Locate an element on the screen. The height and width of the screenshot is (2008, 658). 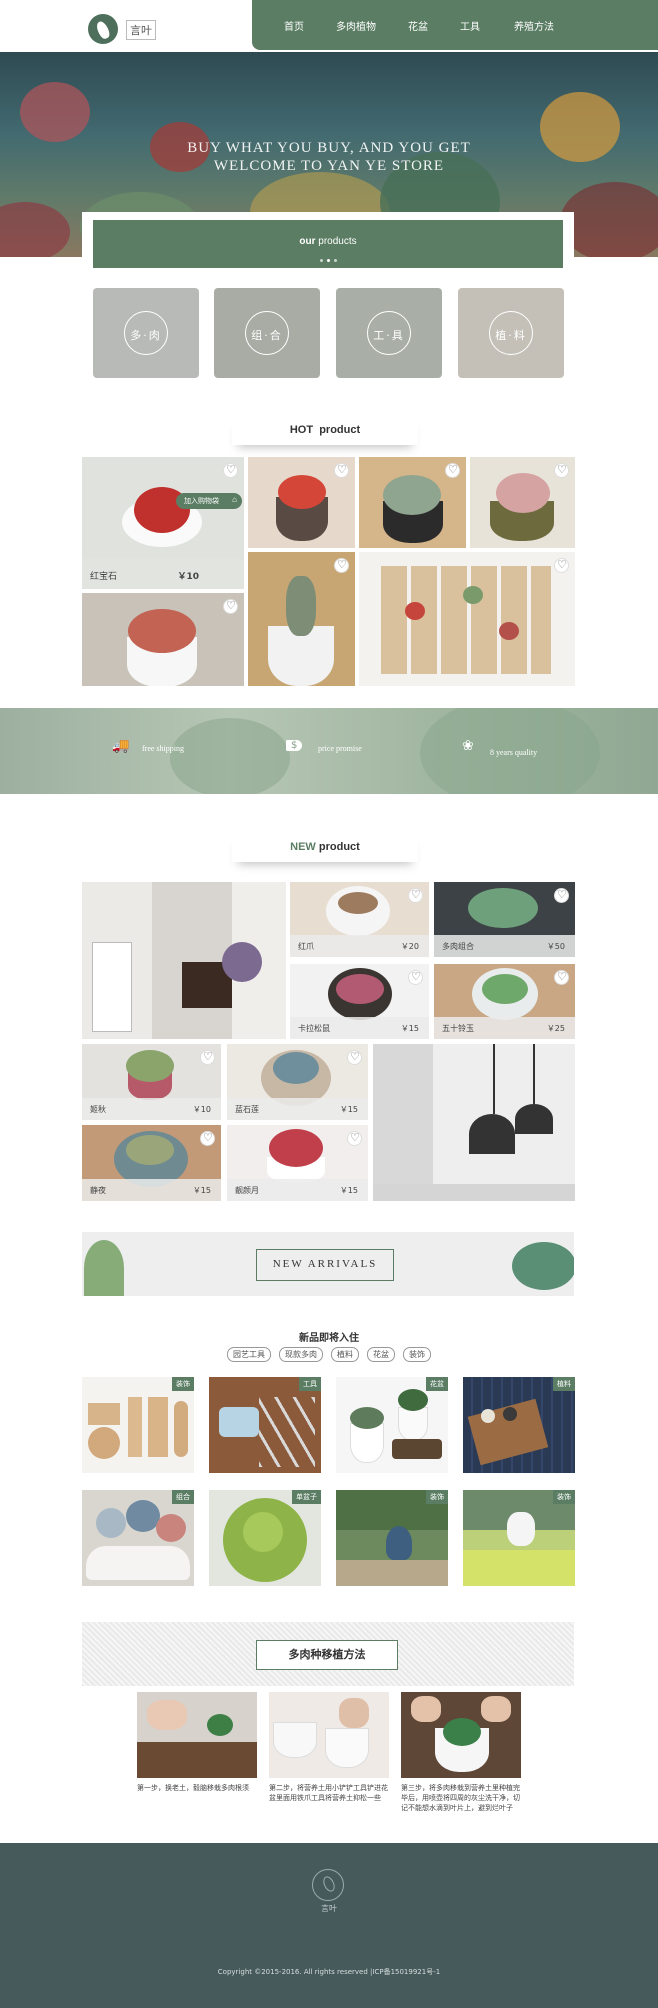
nav-tools: 工具 is located at coordinates (470, 25).